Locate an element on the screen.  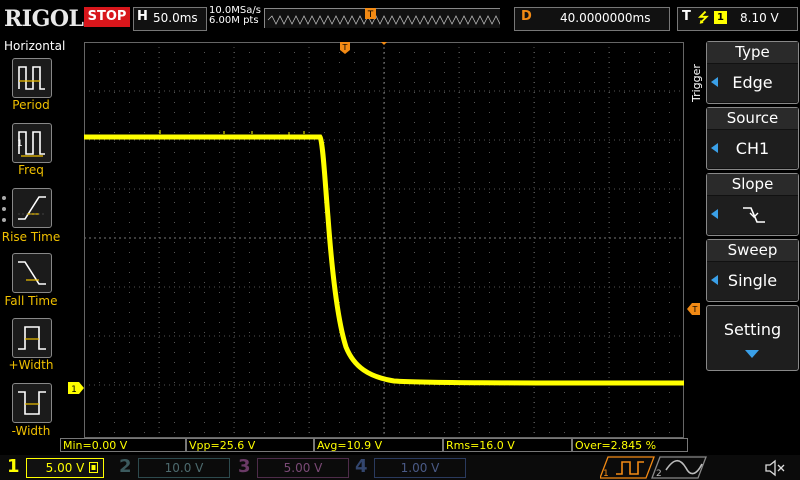
run-stop-status: STOP is located at coordinates (107, 17).